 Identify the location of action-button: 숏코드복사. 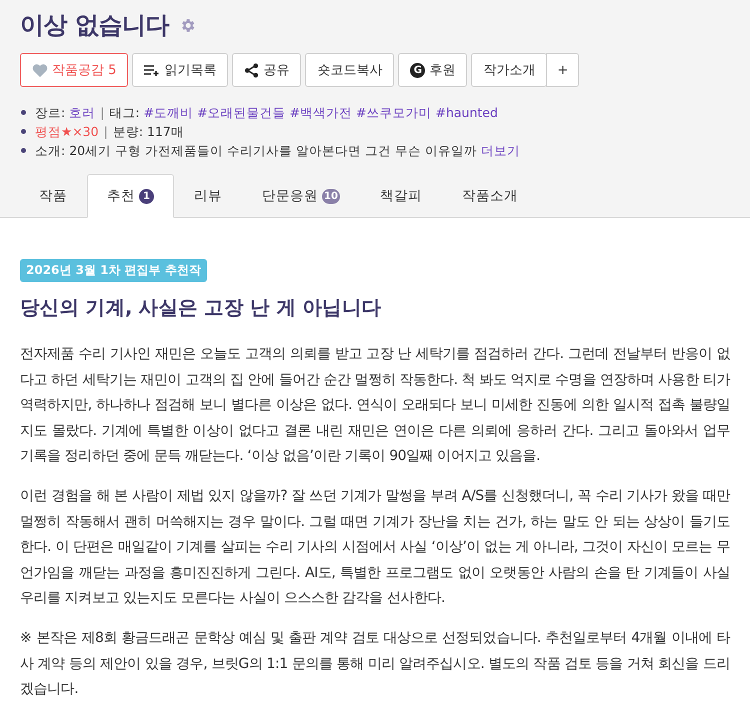
(349, 70).